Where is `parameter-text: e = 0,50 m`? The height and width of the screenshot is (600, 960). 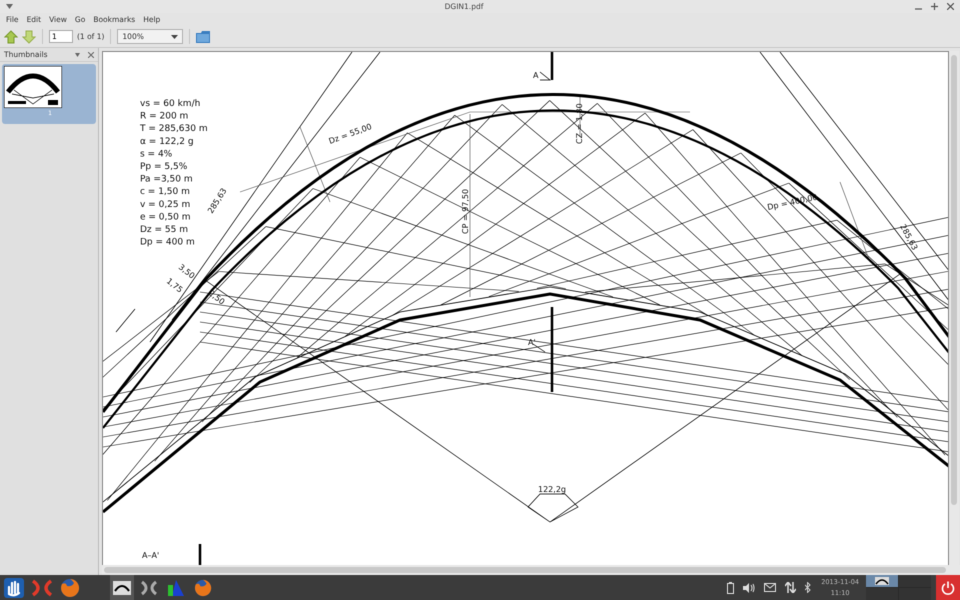 parameter-text: e = 0,50 m is located at coordinates (165, 217).